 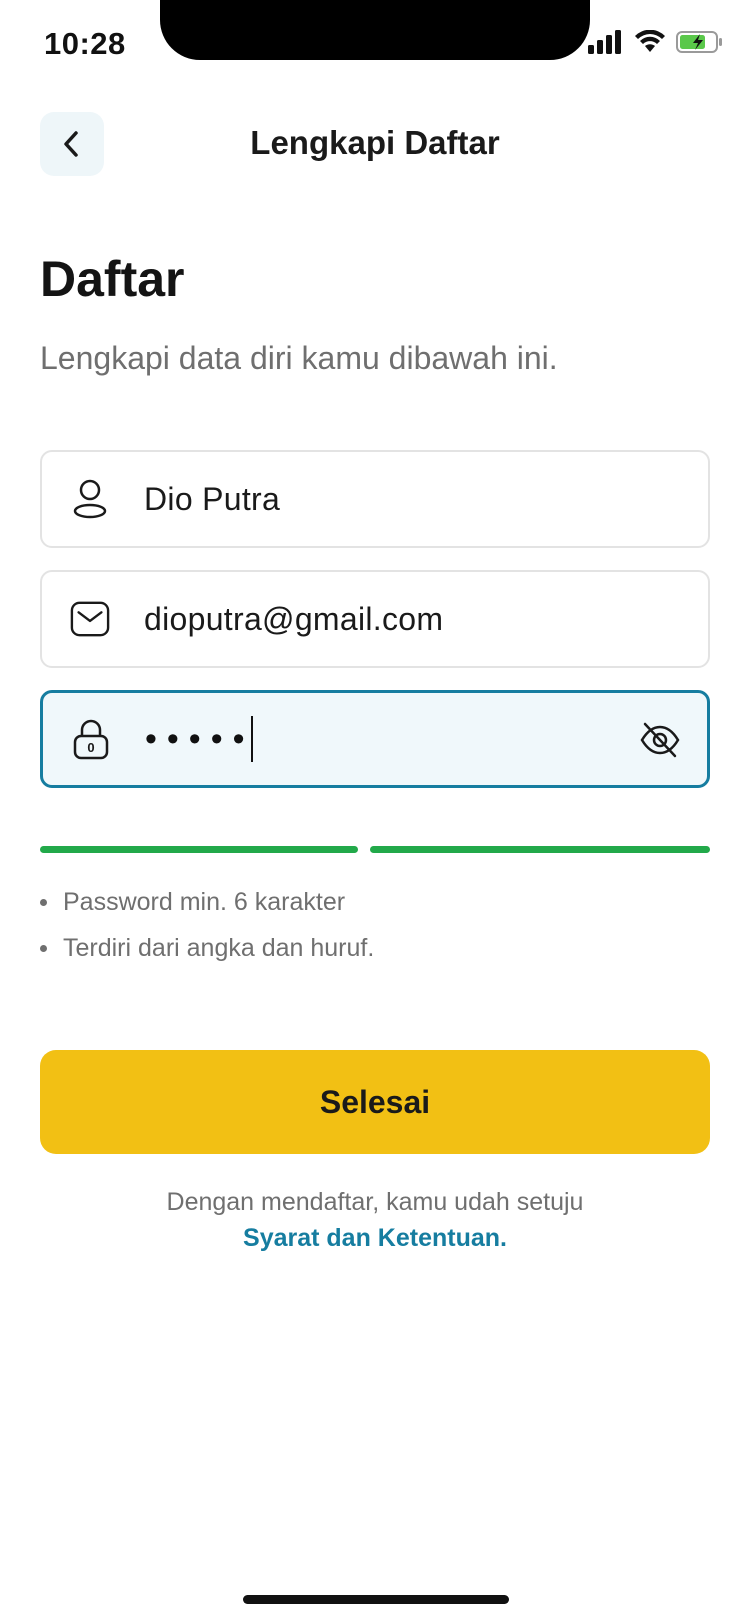 I want to click on mail-icon, so click(x=90, y=619).